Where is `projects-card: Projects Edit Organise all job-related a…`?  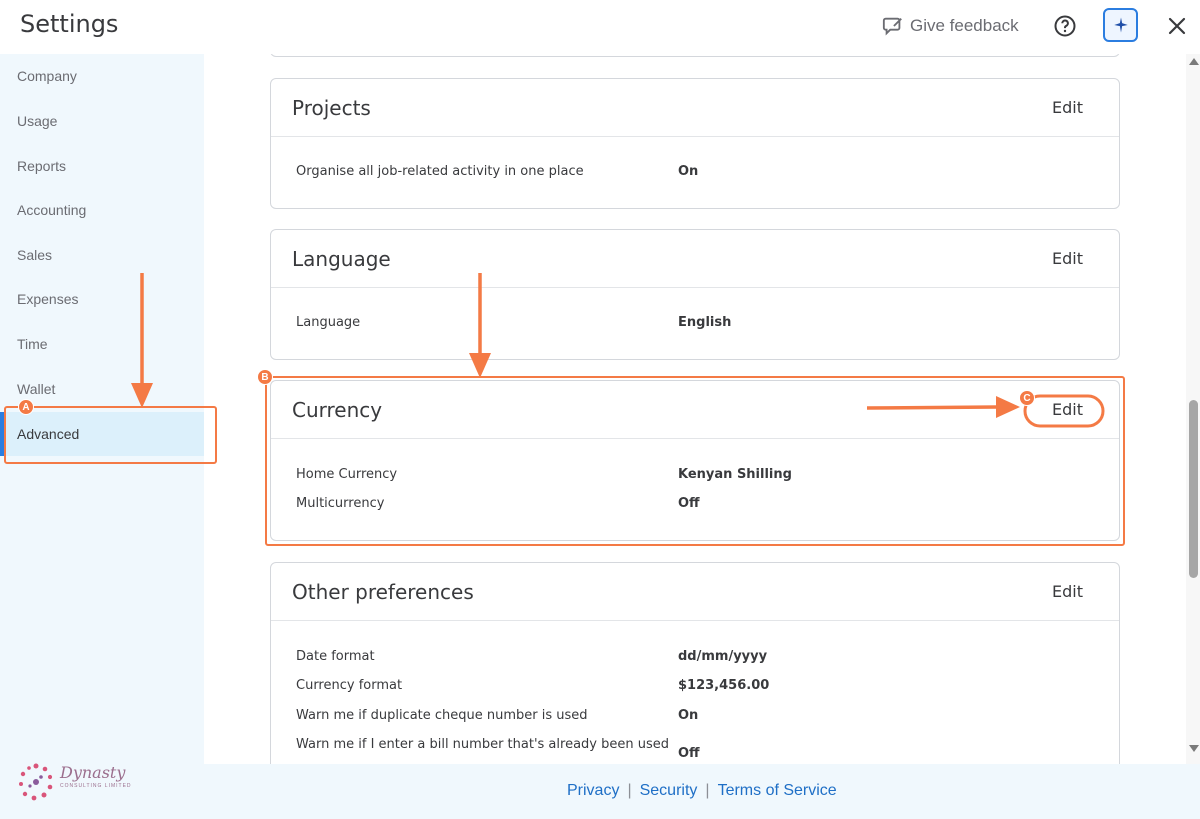 projects-card: Projects Edit Organise all job-related a… is located at coordinates (695, 143).